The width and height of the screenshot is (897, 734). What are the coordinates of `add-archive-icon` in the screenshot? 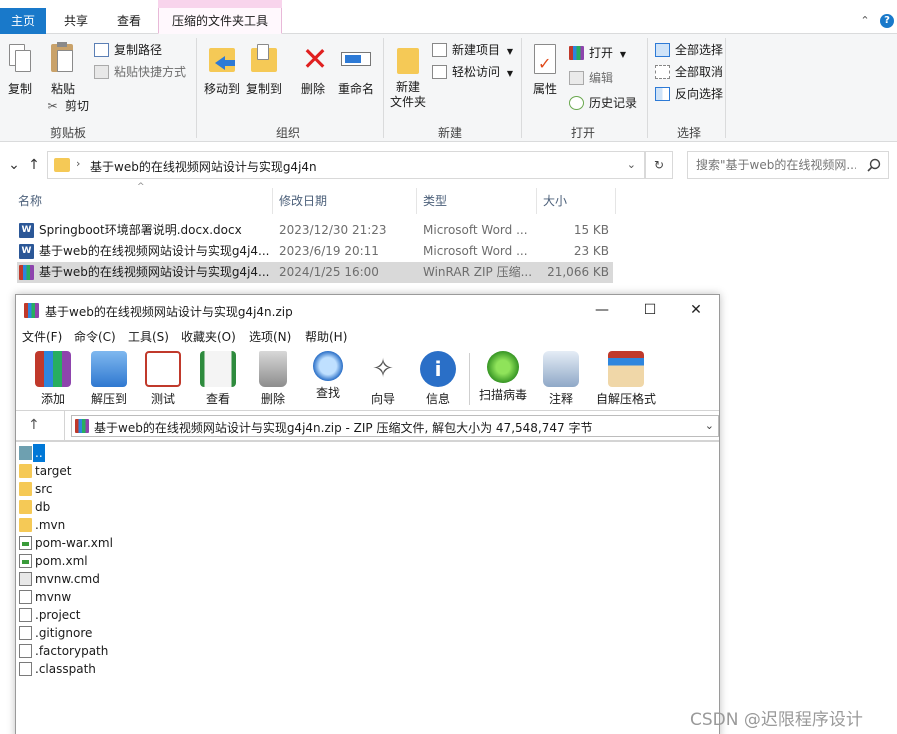 It's located at (53, 369).